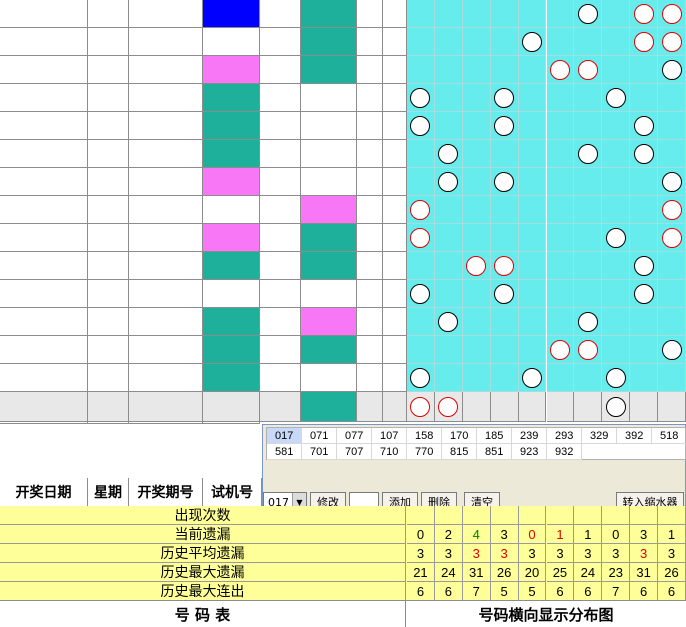 The width and height of the screenshot is (686, 627). What do you see at coordinates (424, 452) in the screenshot?
I see `trial-number-item: 770` at bounding box center [424, 452].